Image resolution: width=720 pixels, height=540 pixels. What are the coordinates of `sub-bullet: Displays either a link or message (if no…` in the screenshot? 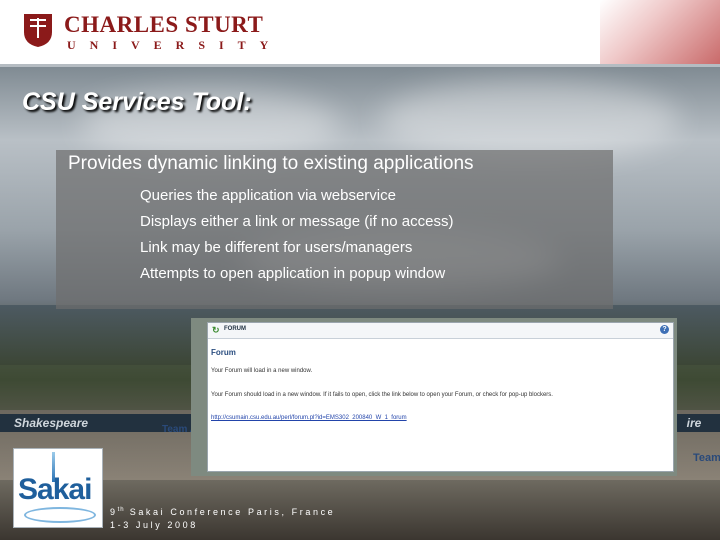 It's located at (297, 221).